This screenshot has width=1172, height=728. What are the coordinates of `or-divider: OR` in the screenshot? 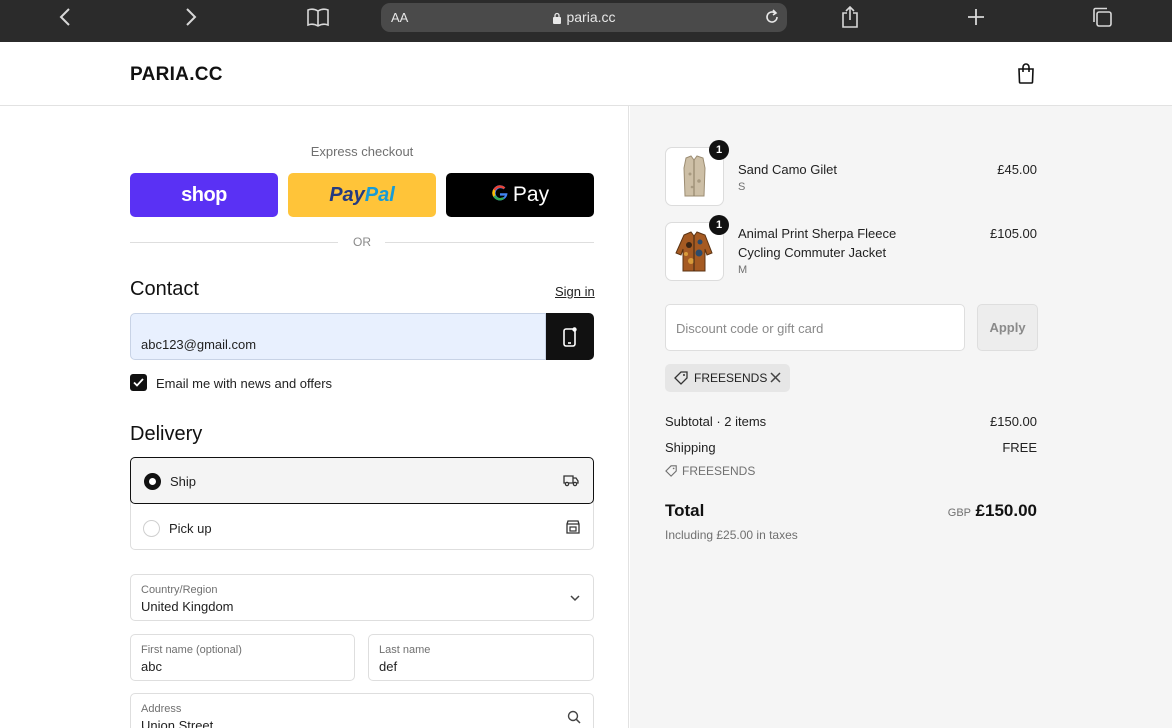 It's located at (362, 242).